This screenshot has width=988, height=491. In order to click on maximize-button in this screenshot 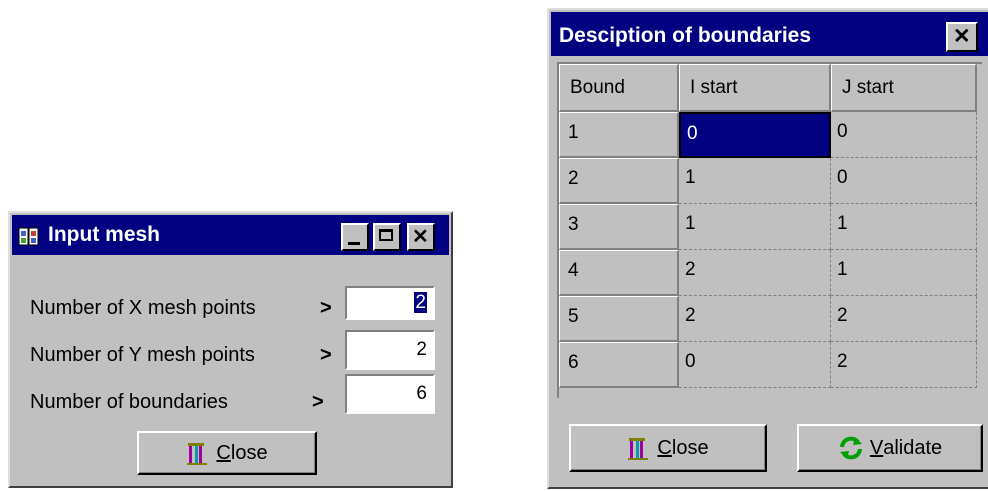, I will do `click(387, 237)`.